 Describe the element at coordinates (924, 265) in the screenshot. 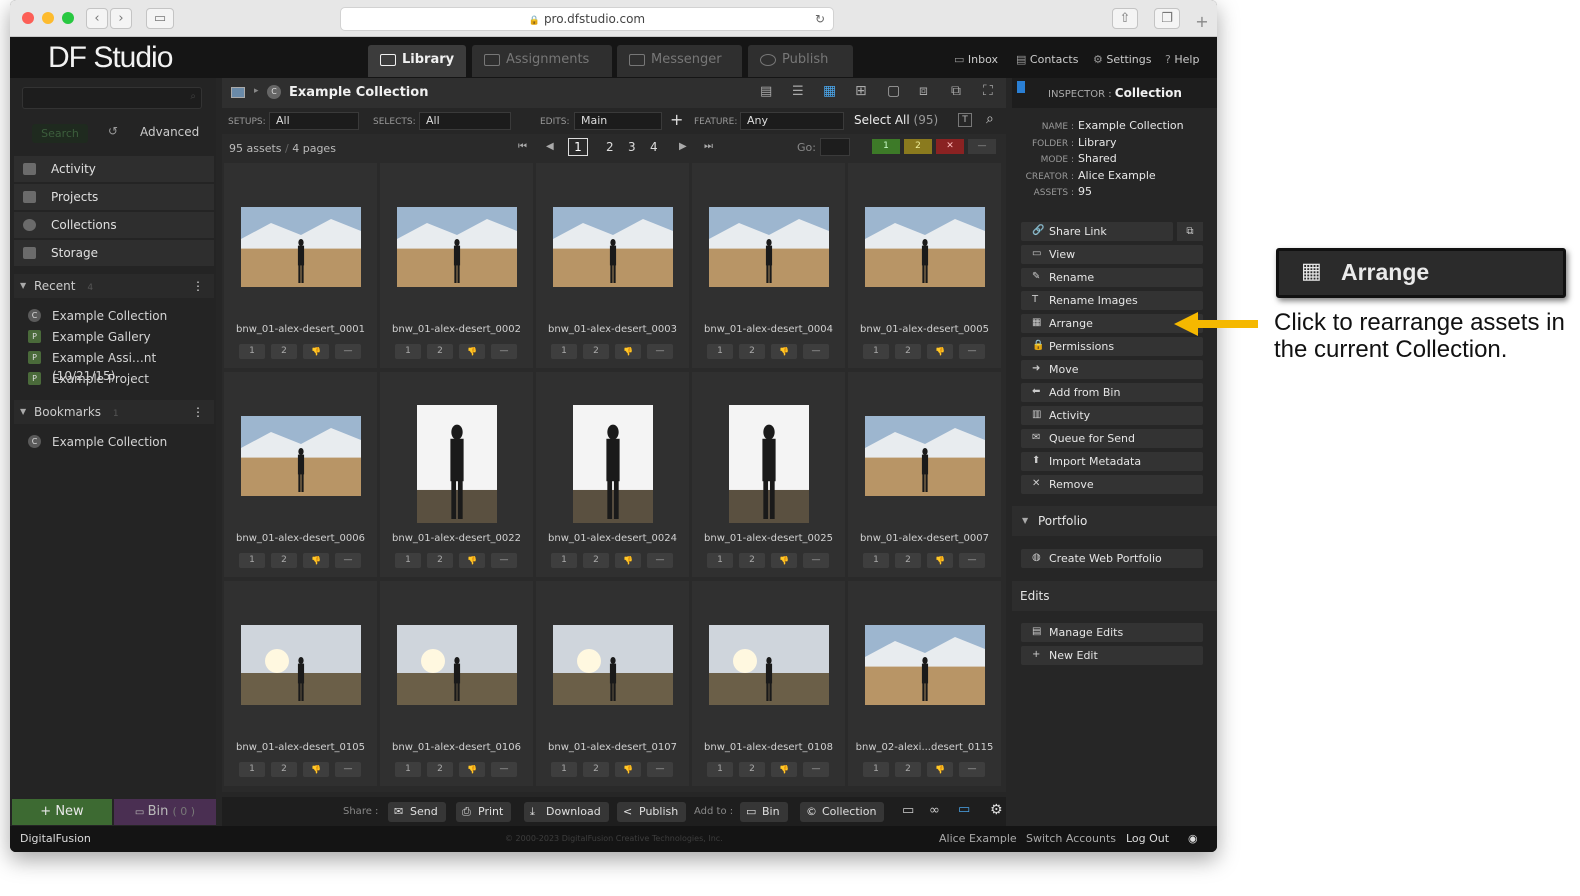

I see `asset-thumbnail-cell: bnw_01-alex-desert_0005 1 2 👎 —` at that location.